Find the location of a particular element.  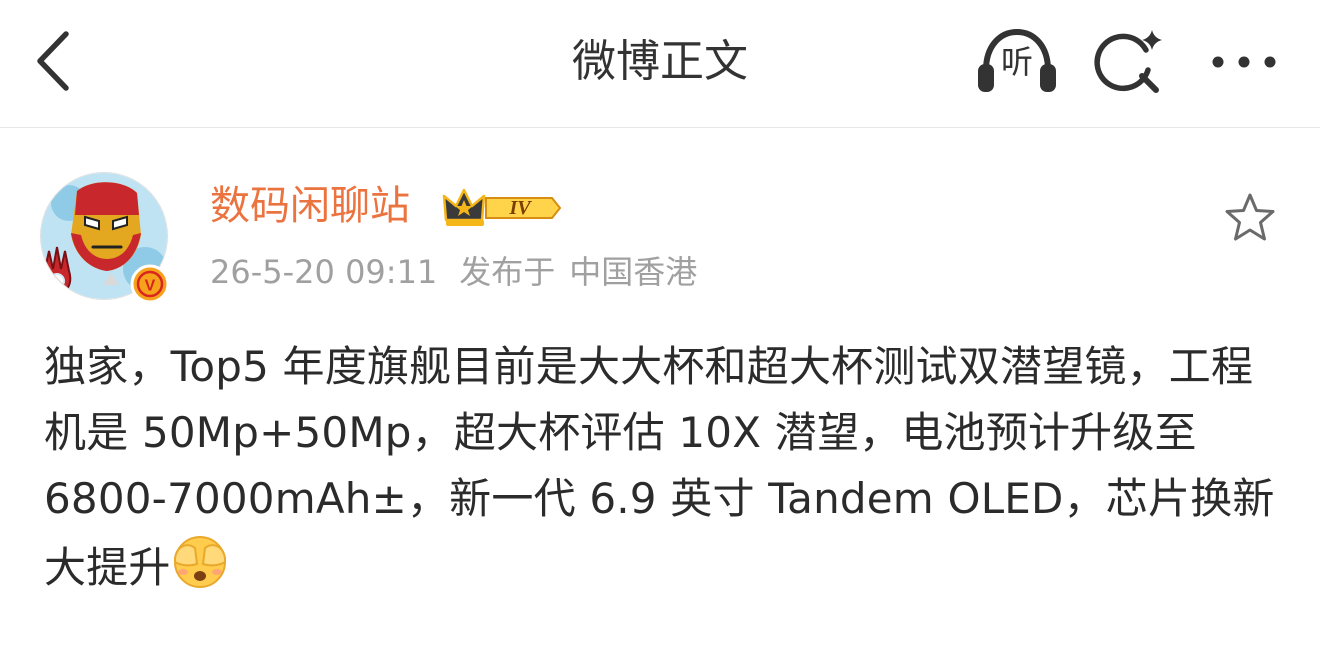

verified-badge-icon: V is located at coordinates (150, 284).